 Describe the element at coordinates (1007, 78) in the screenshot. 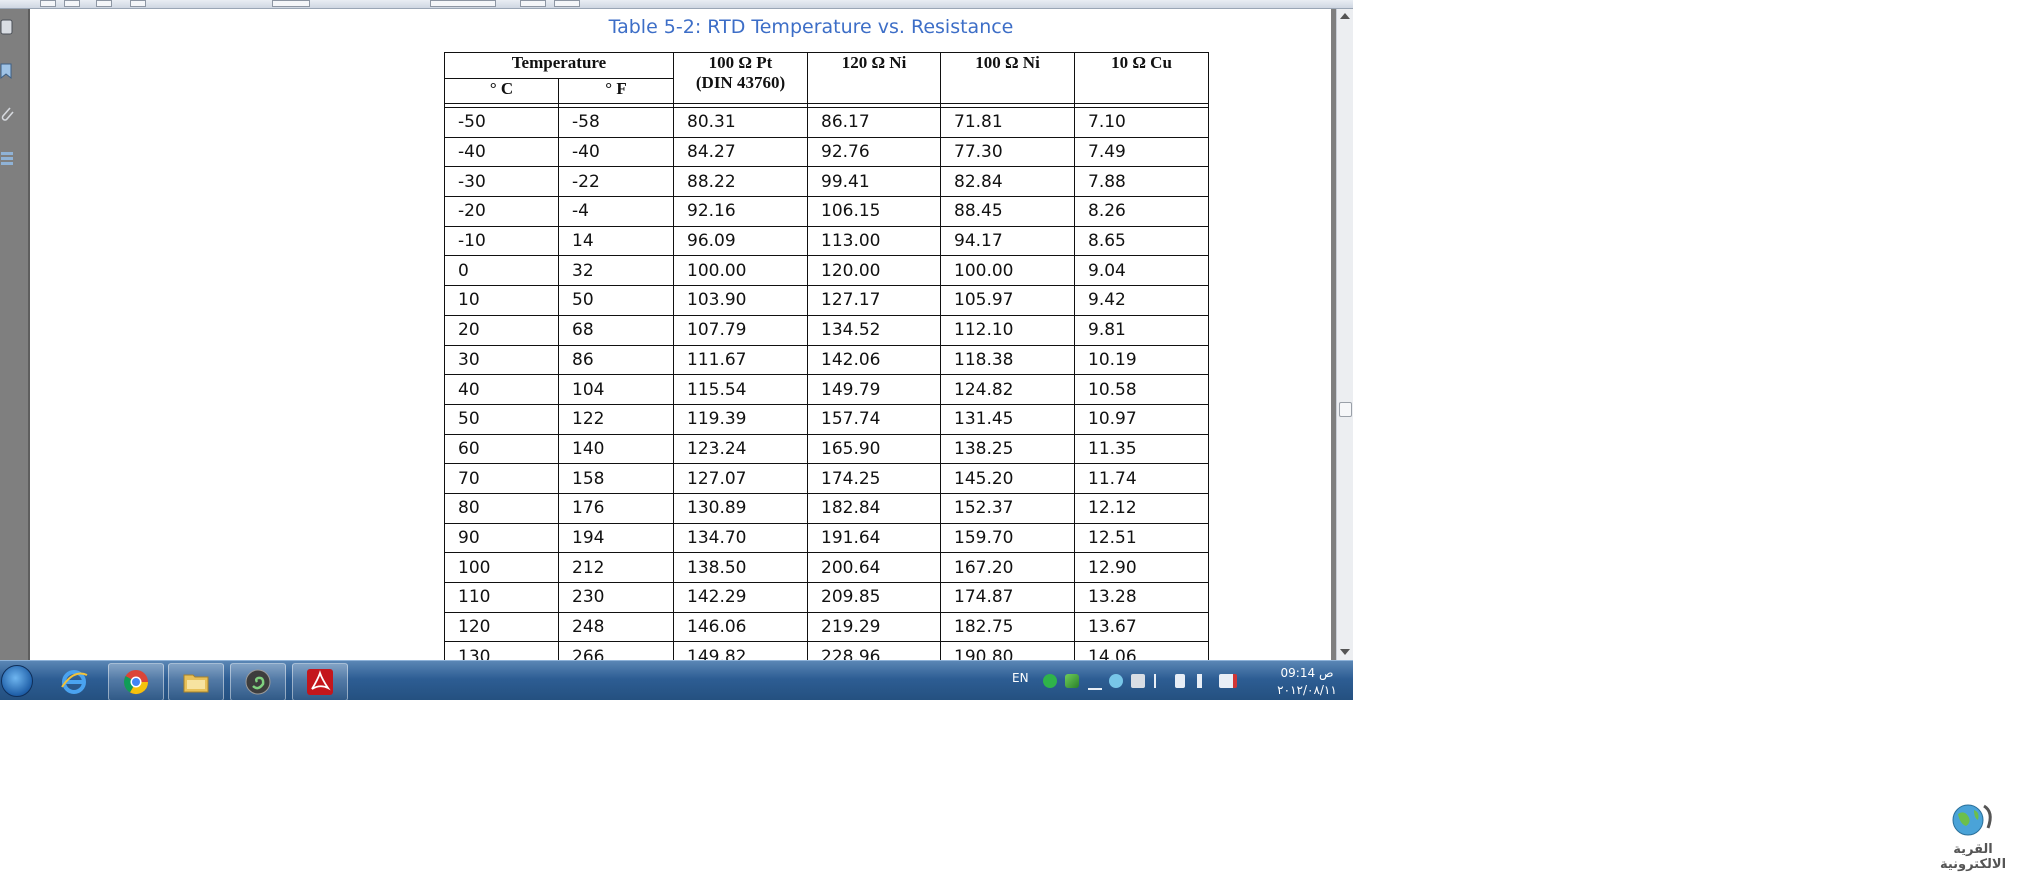

I see `header-ni100: 100 Ω Ni` at that location.